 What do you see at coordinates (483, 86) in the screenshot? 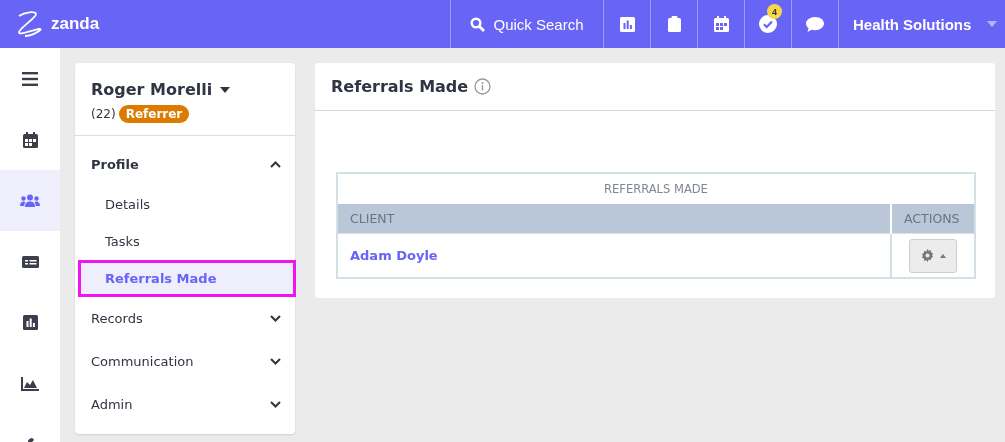
I see `info-icon` at bounding box center [483, 86].